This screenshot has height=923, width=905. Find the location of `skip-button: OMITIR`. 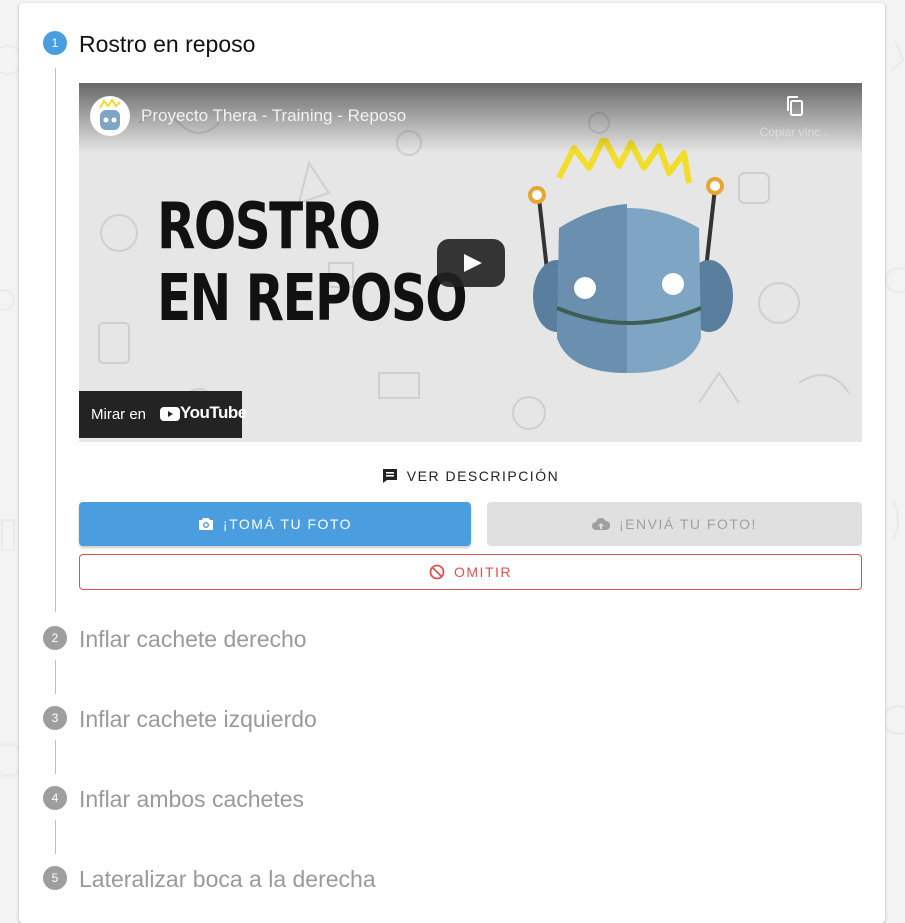

skip-button: OMITIR is located at coordinates (470, 572).